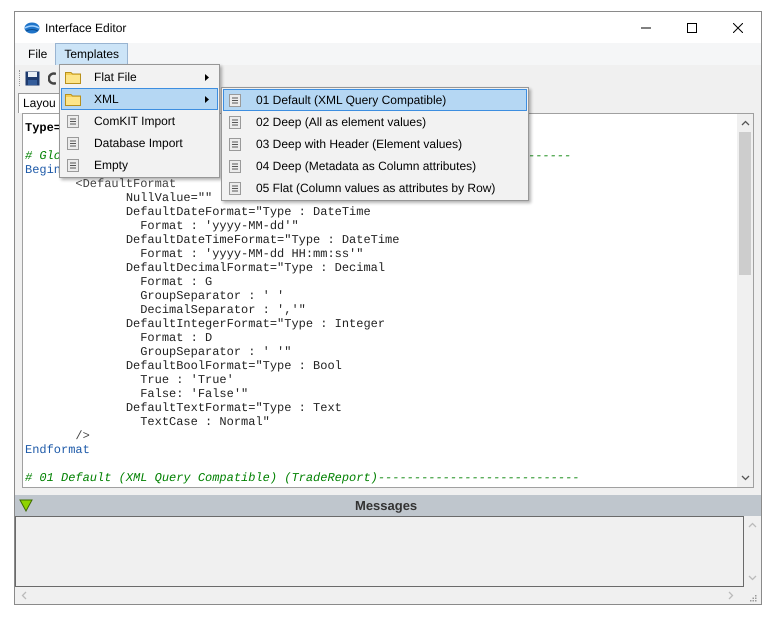 The height and width of the screenshot is (621, 781). Describe the element at coordinates (745, 203) in the screenshot. I see `scrollbar-thumb` at that location.